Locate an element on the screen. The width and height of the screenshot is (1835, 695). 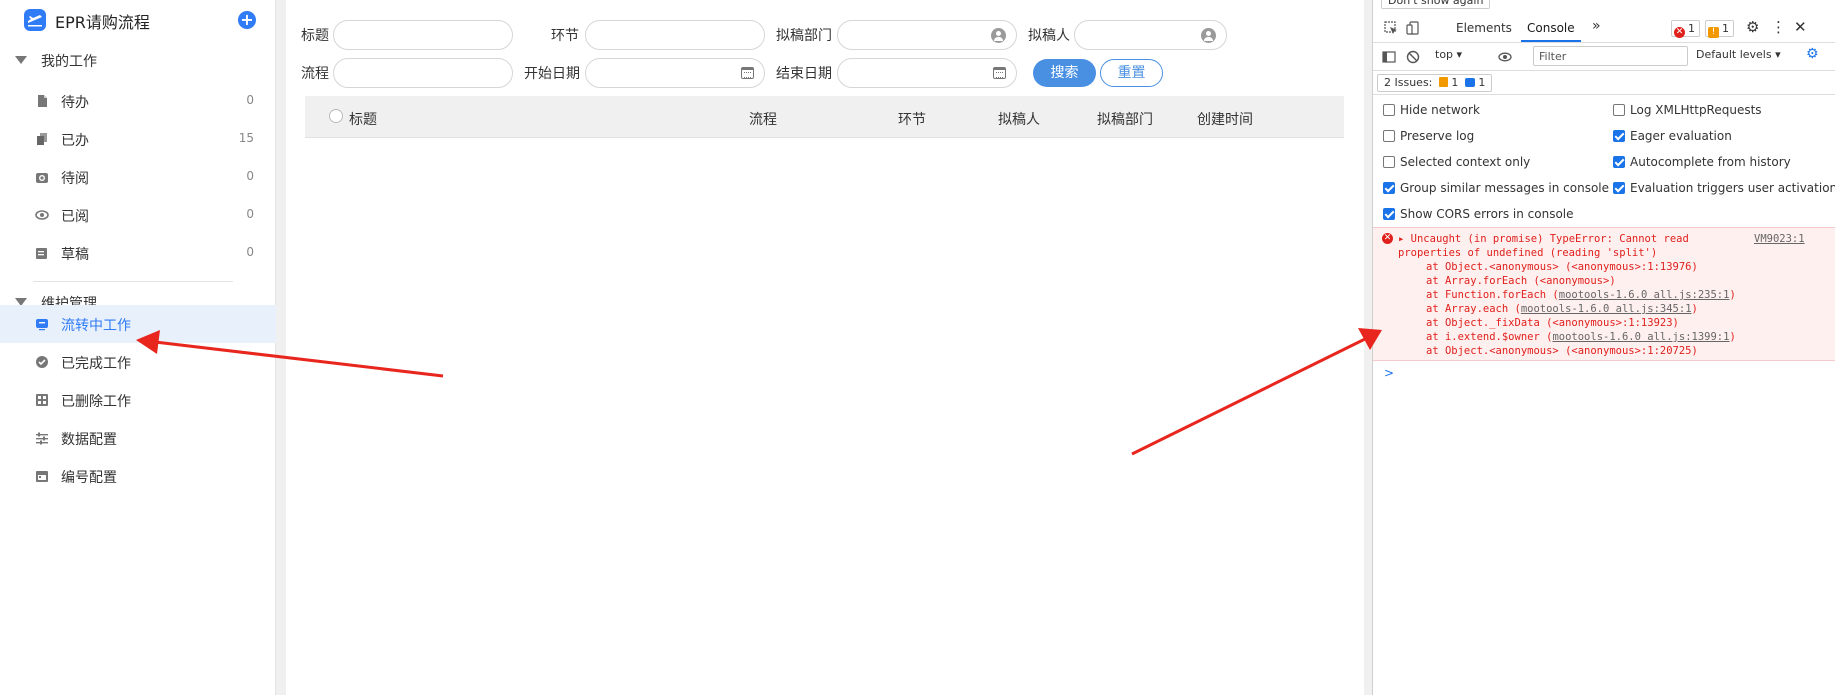
log-levels-value: Default levels is located at coordinates (1734, 54).